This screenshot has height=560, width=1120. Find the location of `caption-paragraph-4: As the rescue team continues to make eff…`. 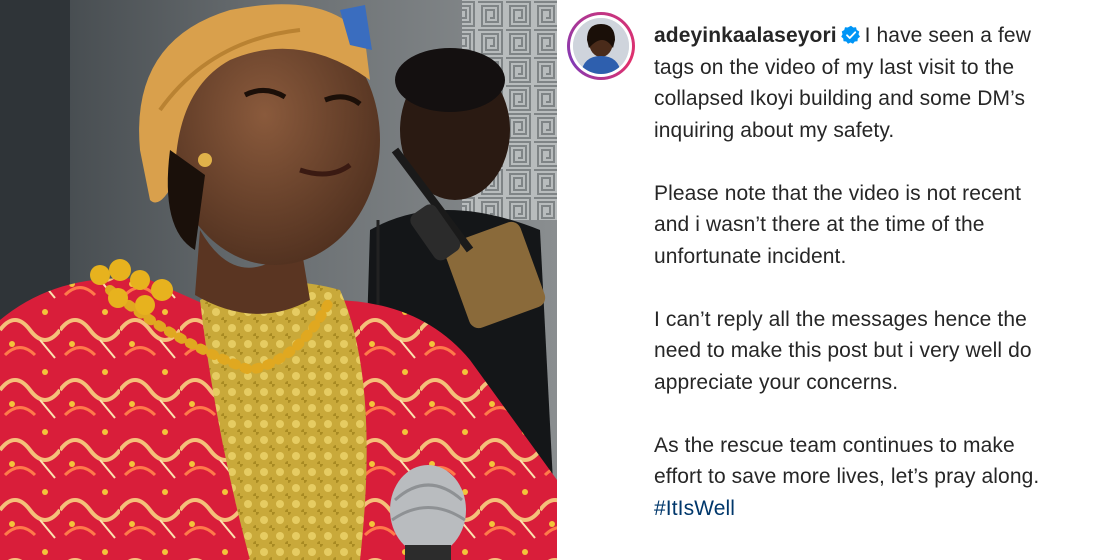

caption-paragraph-4: As the rescue team continues to make eff… is located at coordinates (884, 477).